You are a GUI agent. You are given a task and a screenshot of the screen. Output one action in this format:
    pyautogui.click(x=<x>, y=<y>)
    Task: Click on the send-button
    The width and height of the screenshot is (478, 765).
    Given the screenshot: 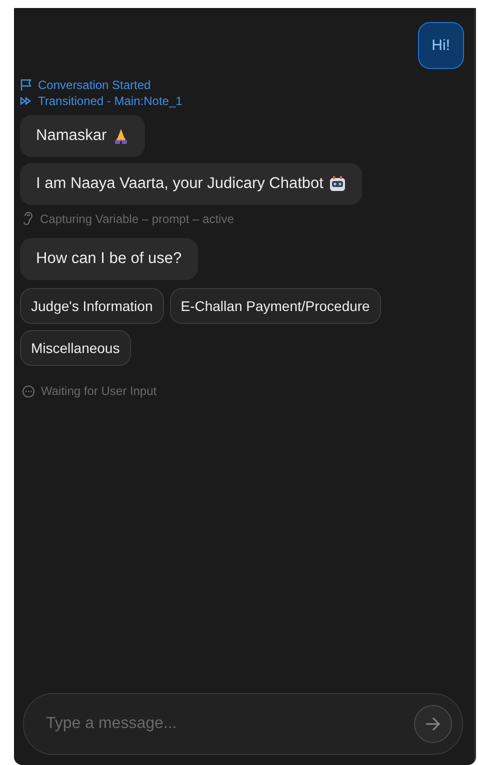 What is the action you would take?
    pyautogui.click(x=433, y=724)
    